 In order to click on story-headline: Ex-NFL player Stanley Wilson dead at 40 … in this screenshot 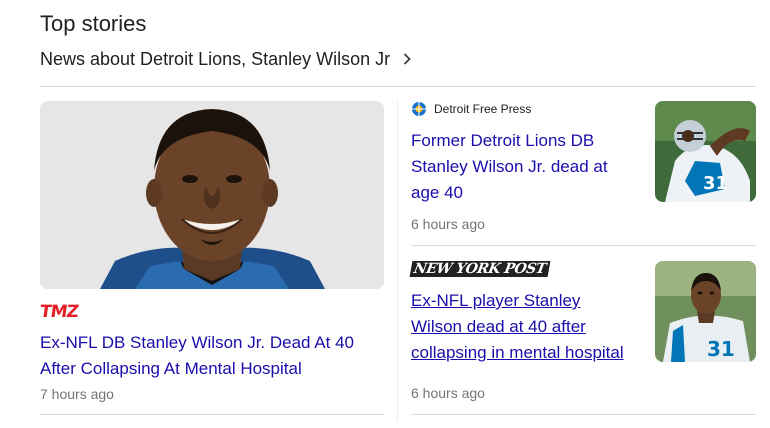, I will do `click(518, 327)`.